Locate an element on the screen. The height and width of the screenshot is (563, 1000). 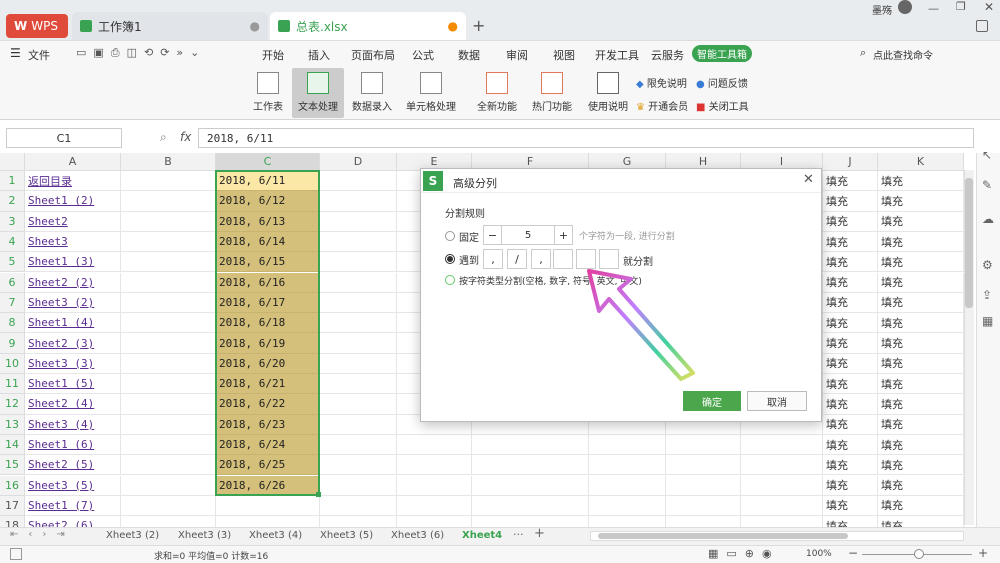
zoom-search-icon: ⌕ is located at coordinates (163, 137).